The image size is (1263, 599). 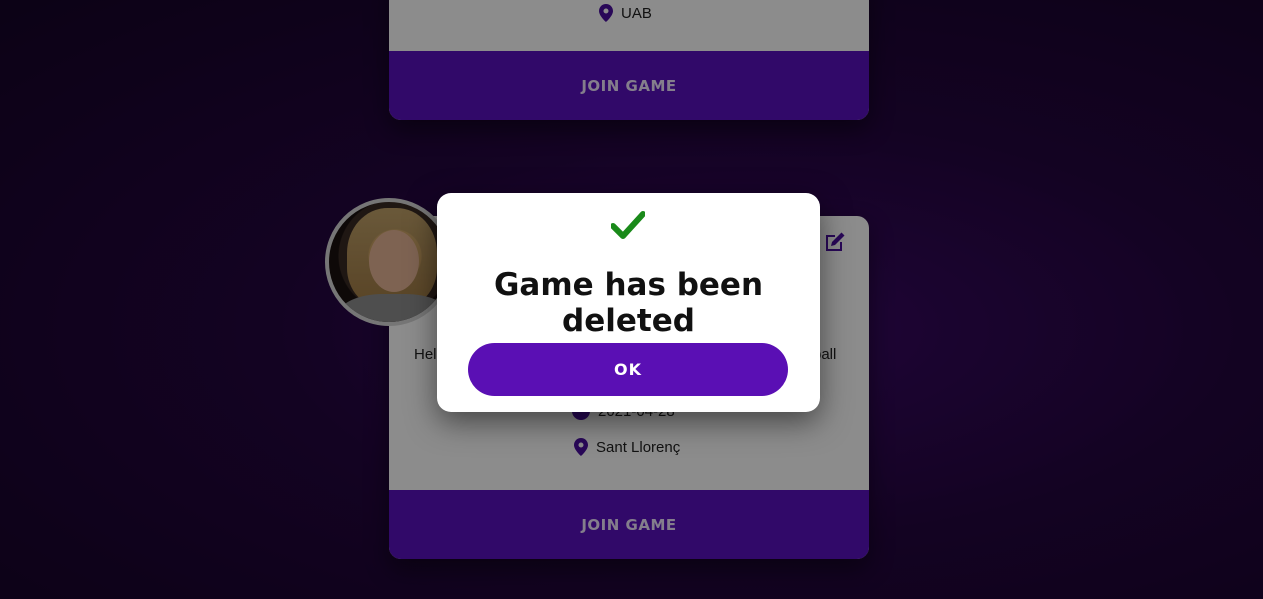 I want to click on check-icon, so click(x=628, y=225).